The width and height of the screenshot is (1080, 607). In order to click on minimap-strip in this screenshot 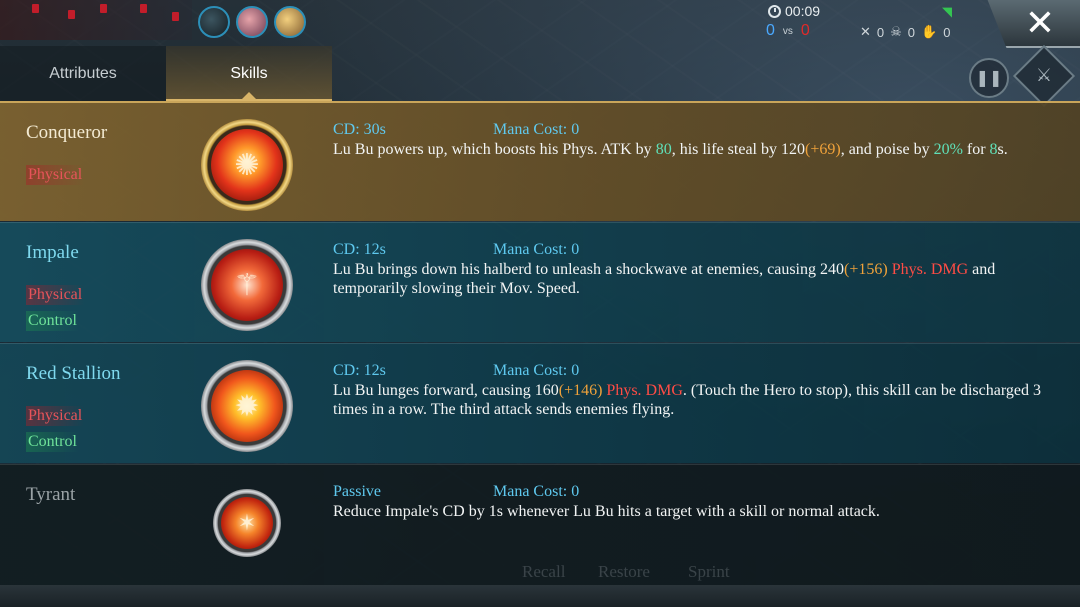, I will do `click(96, 20)`.